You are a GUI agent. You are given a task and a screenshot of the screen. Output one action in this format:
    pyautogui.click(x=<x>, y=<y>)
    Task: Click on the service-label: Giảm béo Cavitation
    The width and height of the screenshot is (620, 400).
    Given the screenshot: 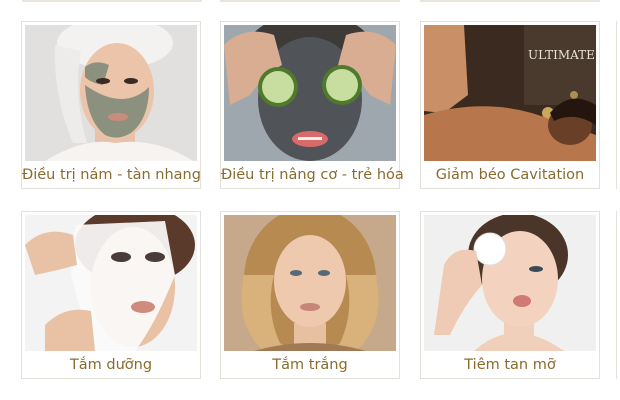 What is the action you would take?
    pyautogui.click(x=510, y=175)
    